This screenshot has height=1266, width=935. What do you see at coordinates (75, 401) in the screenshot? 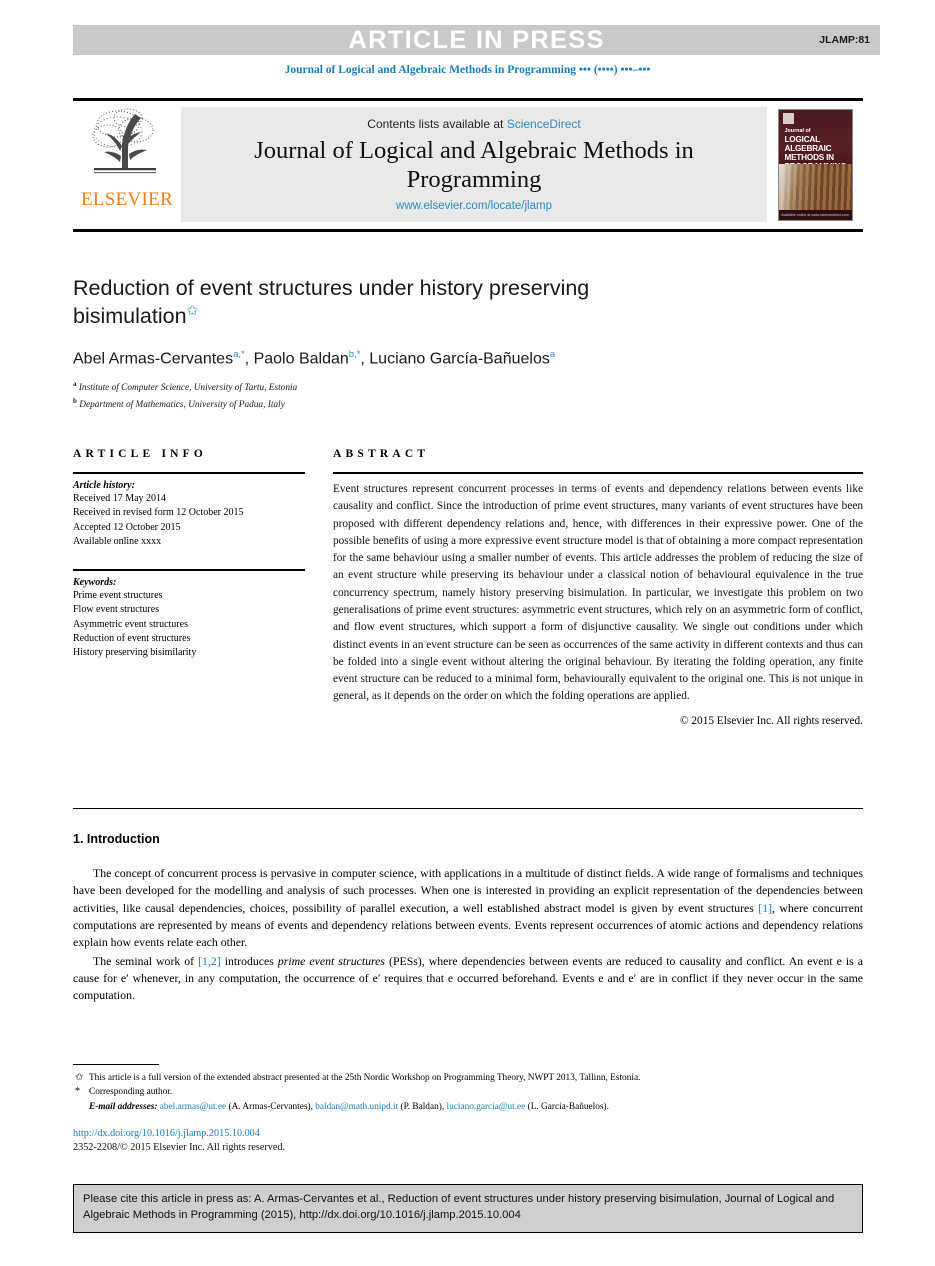
I see `affiliation-mark-b: b` at bounding box center [75, 401].